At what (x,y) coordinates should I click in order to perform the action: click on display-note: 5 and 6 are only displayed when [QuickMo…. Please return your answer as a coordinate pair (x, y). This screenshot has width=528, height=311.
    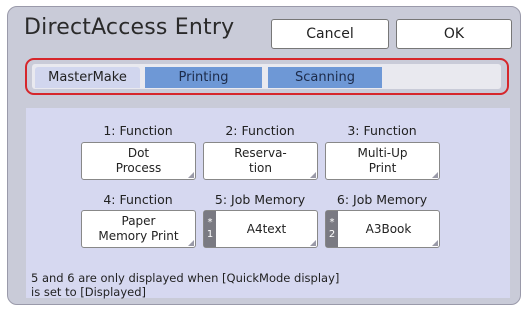
    Looking at the image, I should click on (185, 285).